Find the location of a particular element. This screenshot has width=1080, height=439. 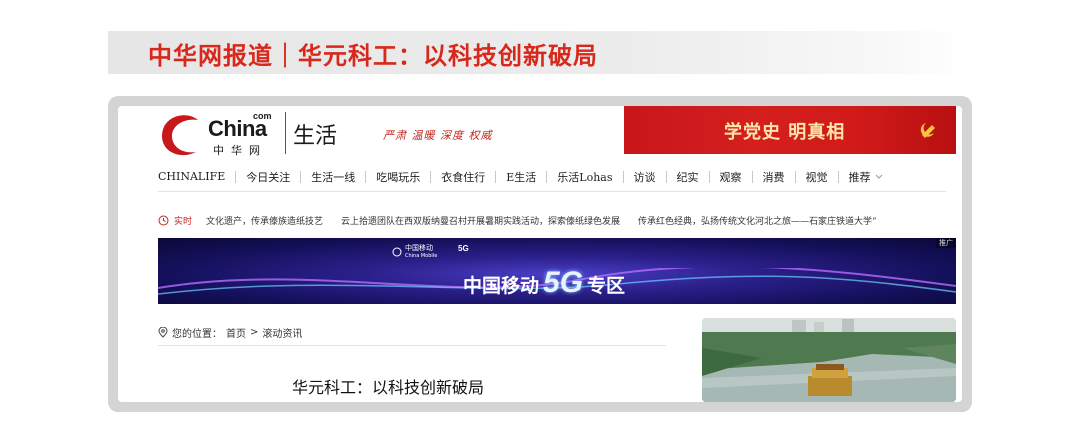

nav-item-chinalife: CHINALIFE is located at coordinates (196, 176).